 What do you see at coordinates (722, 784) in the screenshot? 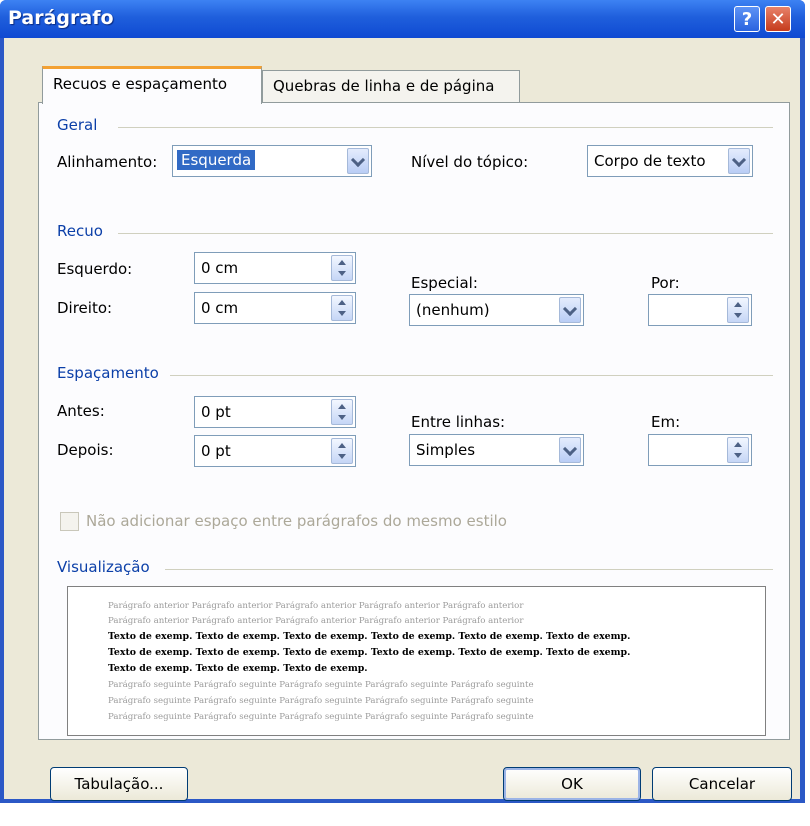
I see `cancelar-button: Cancelar` at bounding box center [722, 784].